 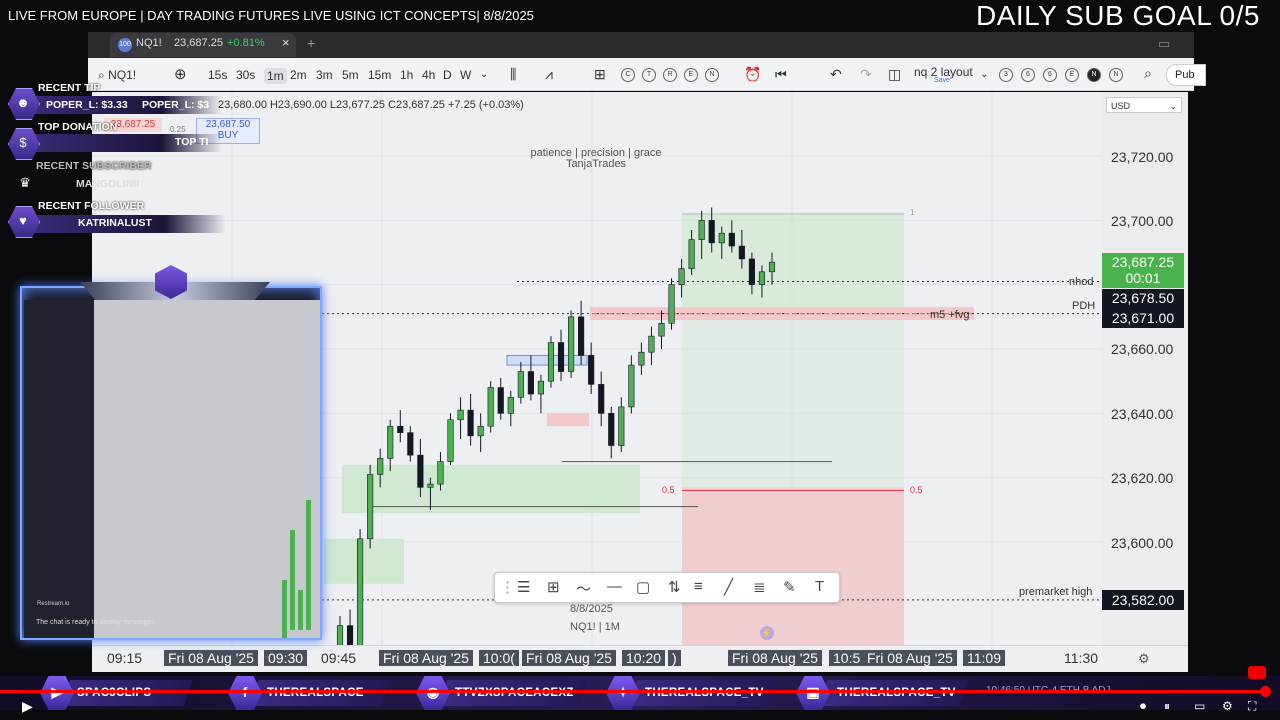 I want to click on premarket-price-label: 23,582.00, so click(x=1143, y=600).